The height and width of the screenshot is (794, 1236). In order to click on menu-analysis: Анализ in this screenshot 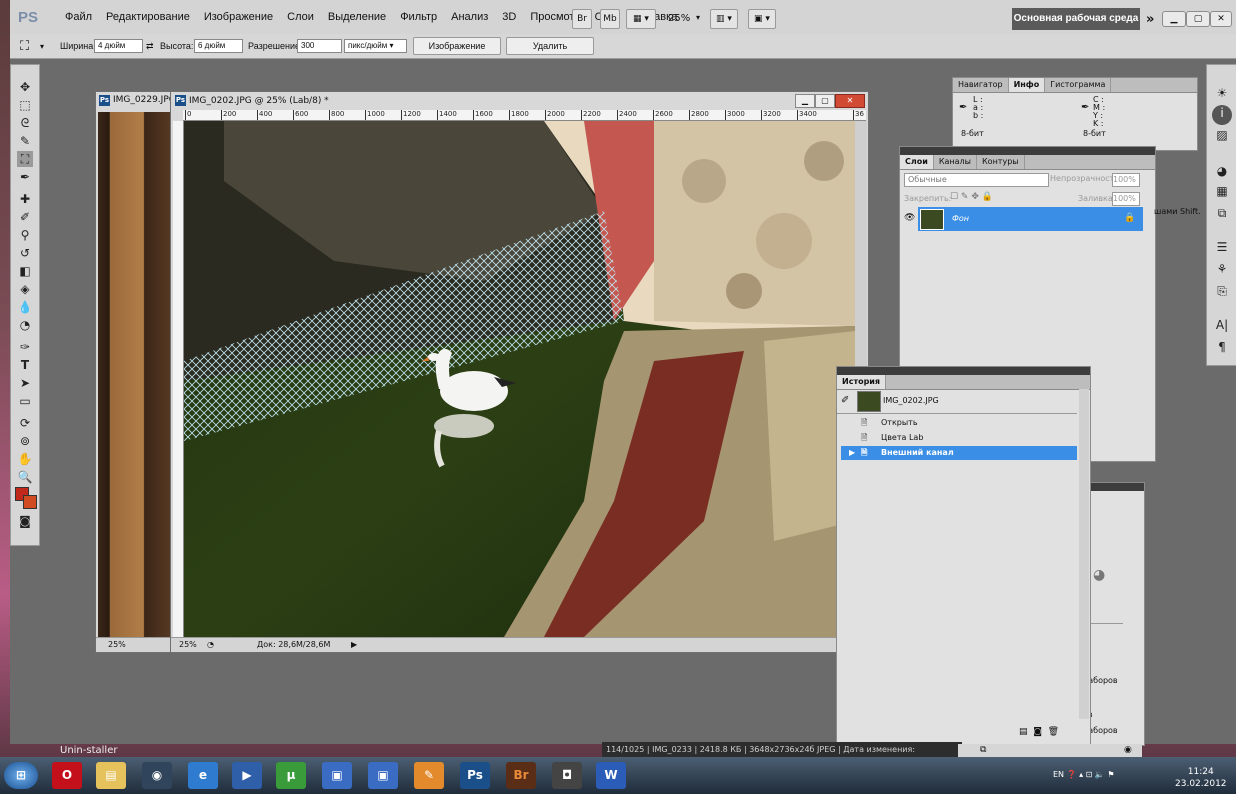, I will do `click(469, 17)`.